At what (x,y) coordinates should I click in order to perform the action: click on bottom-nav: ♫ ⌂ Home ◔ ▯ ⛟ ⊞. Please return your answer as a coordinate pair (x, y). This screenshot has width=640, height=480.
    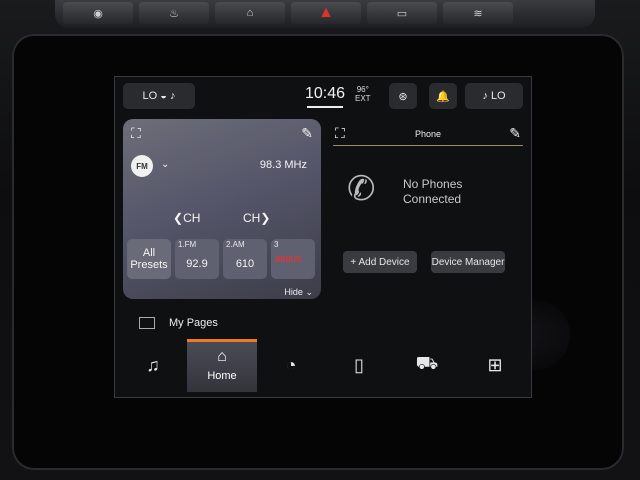
    Looking at the image, I should click on (323, 366).